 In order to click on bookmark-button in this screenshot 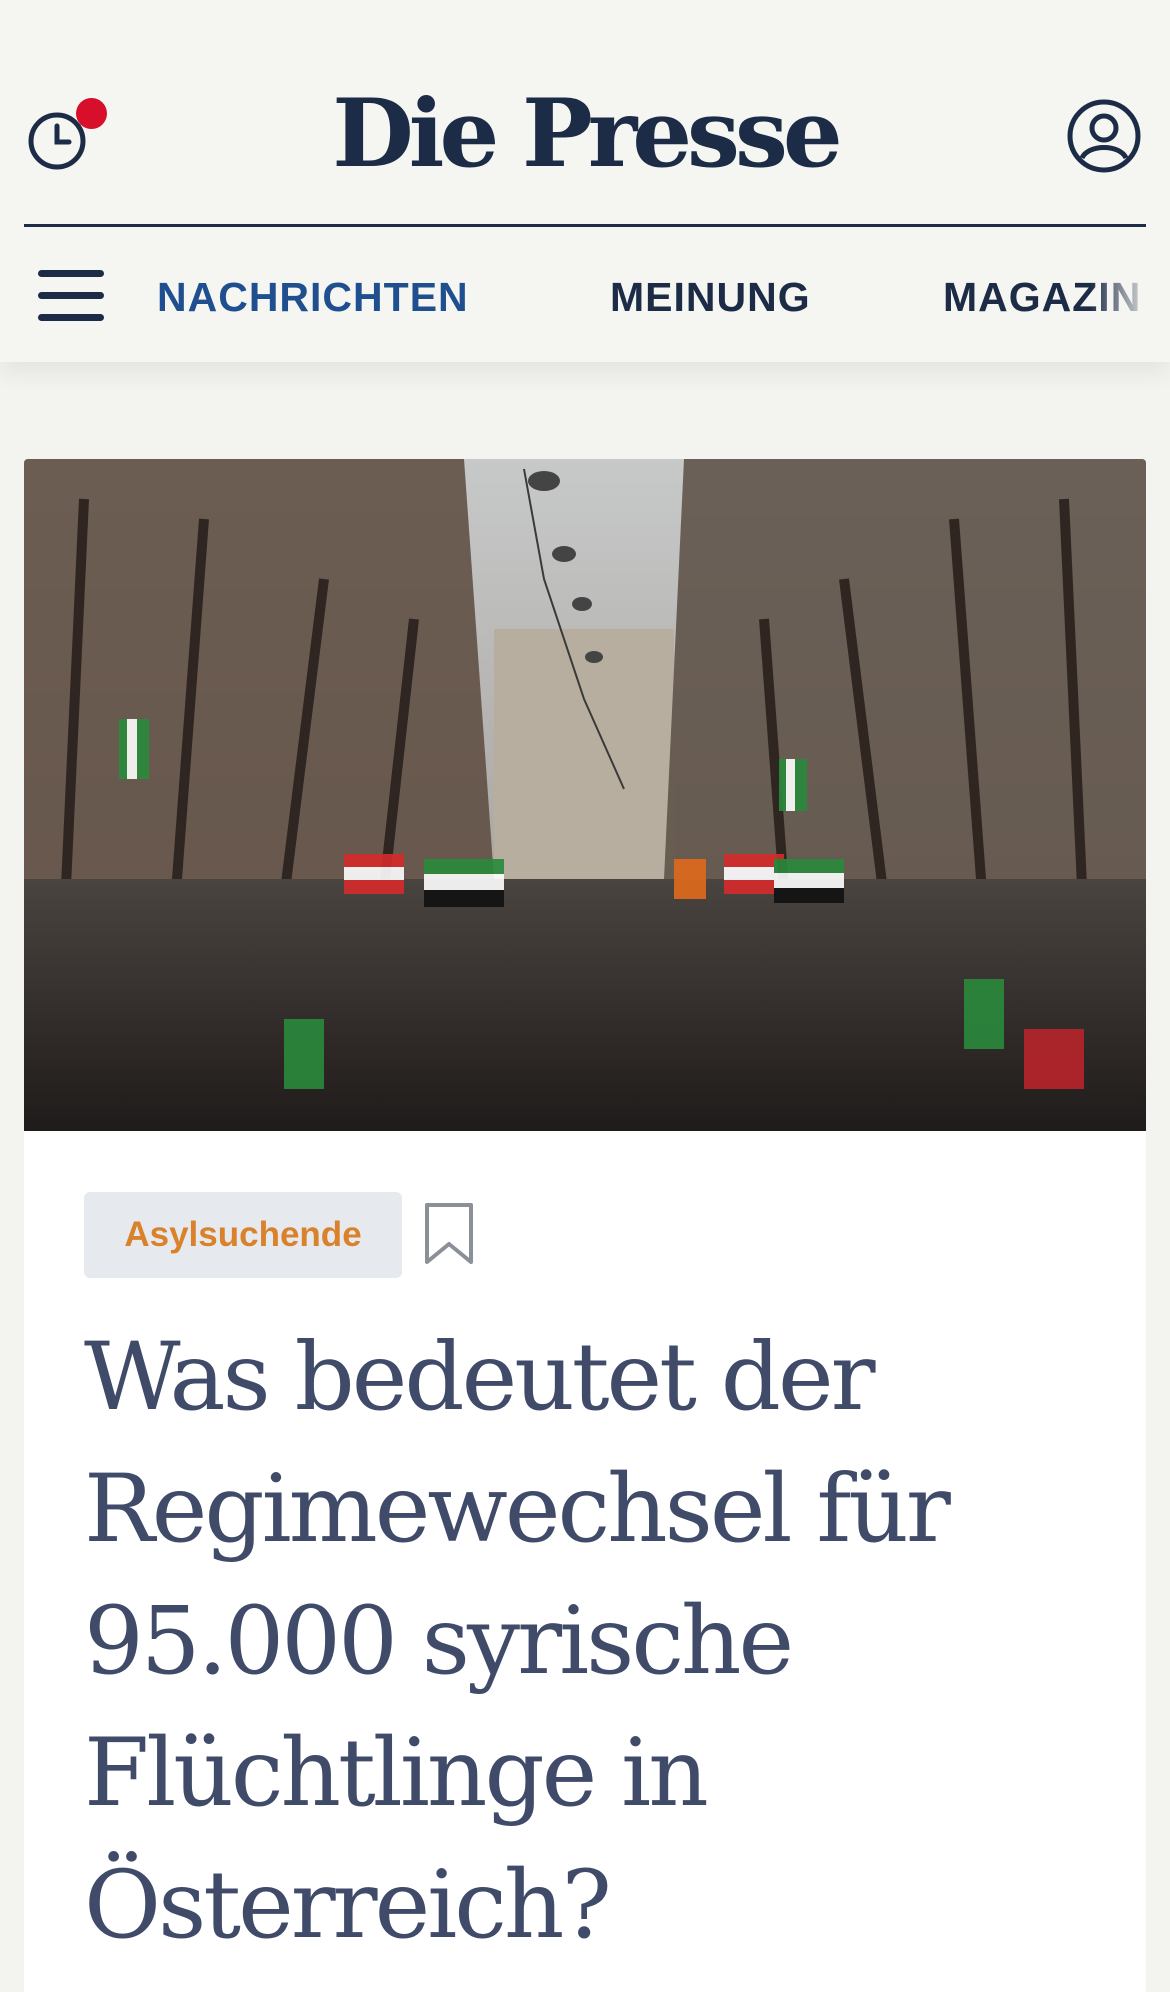, I will do `click(449, 1236)`.